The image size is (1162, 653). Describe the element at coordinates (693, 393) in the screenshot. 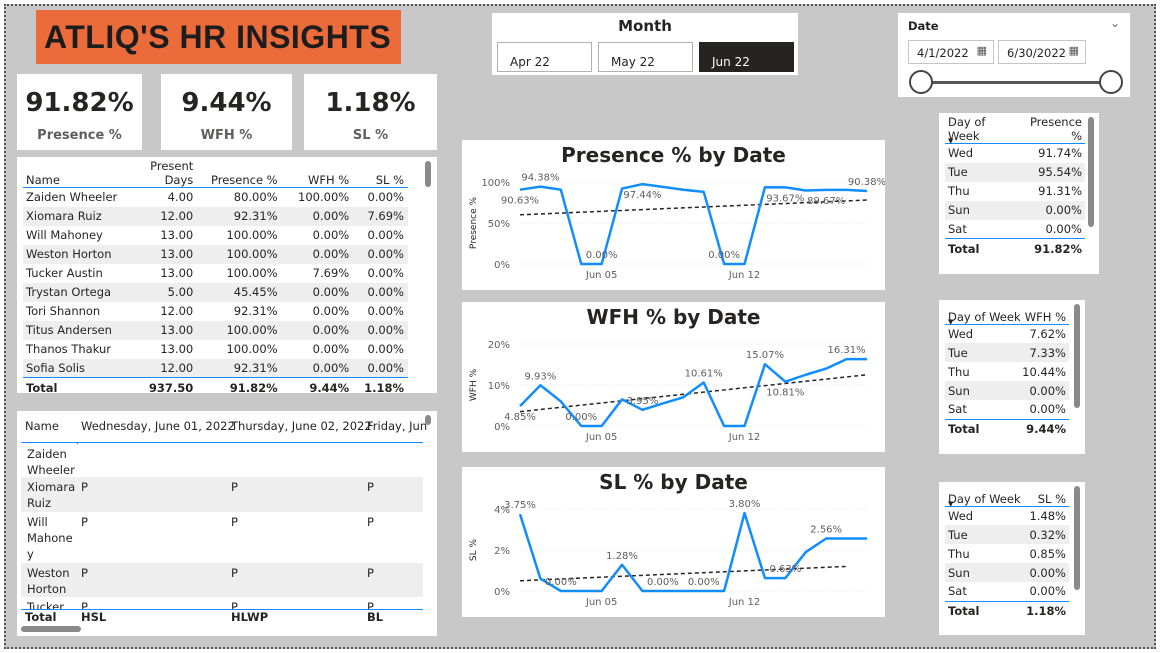

I see `trend-line` at that location.